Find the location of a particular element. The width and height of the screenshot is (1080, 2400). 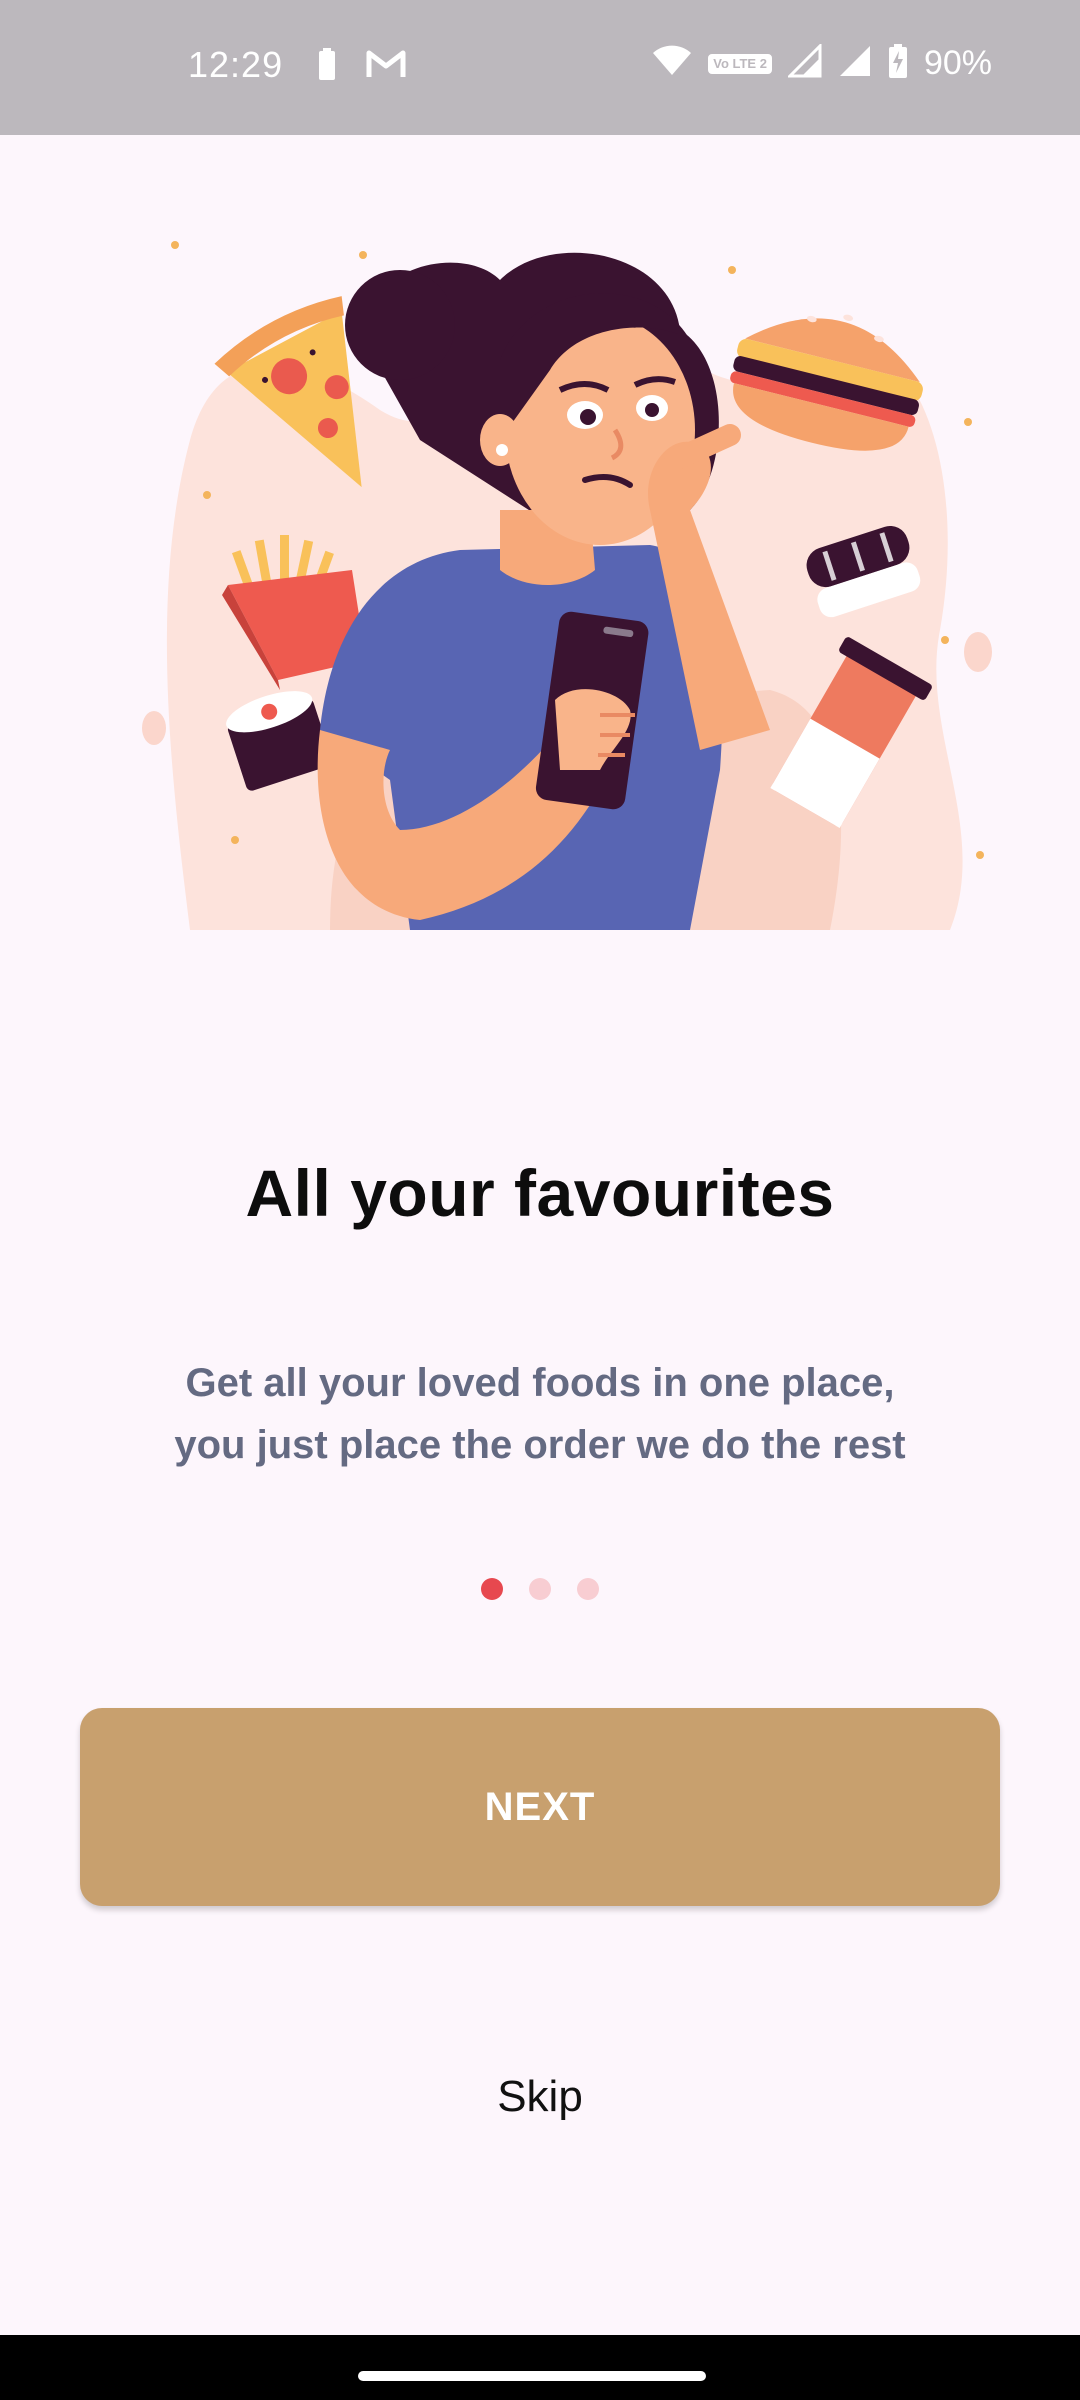

status-bar: 12:29 Vo LTE 2 90% is located at coordinates (540, 67).